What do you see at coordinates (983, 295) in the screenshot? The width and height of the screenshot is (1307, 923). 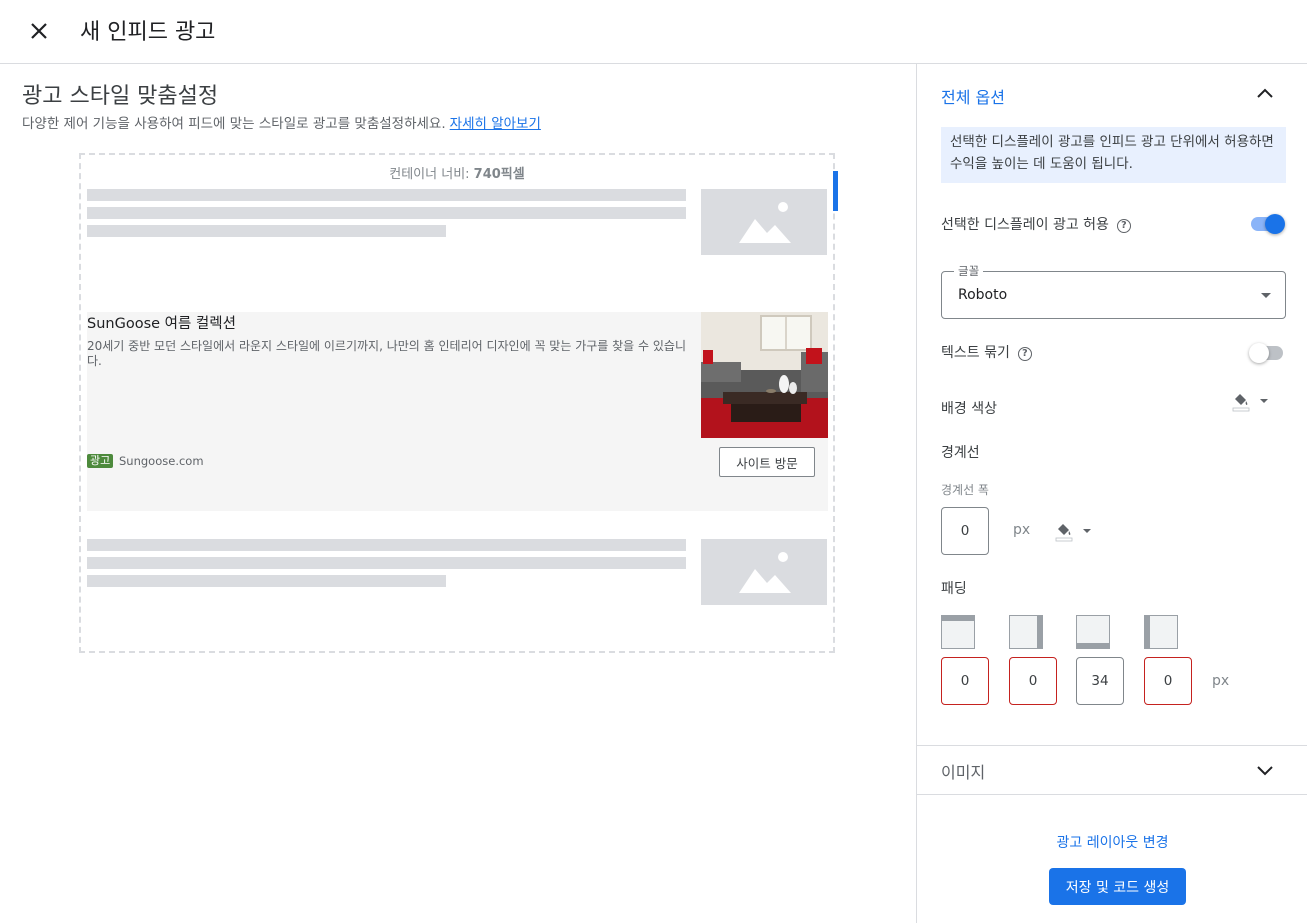 I see `font-select-value: Roboto` at bounding box center [983, 295].